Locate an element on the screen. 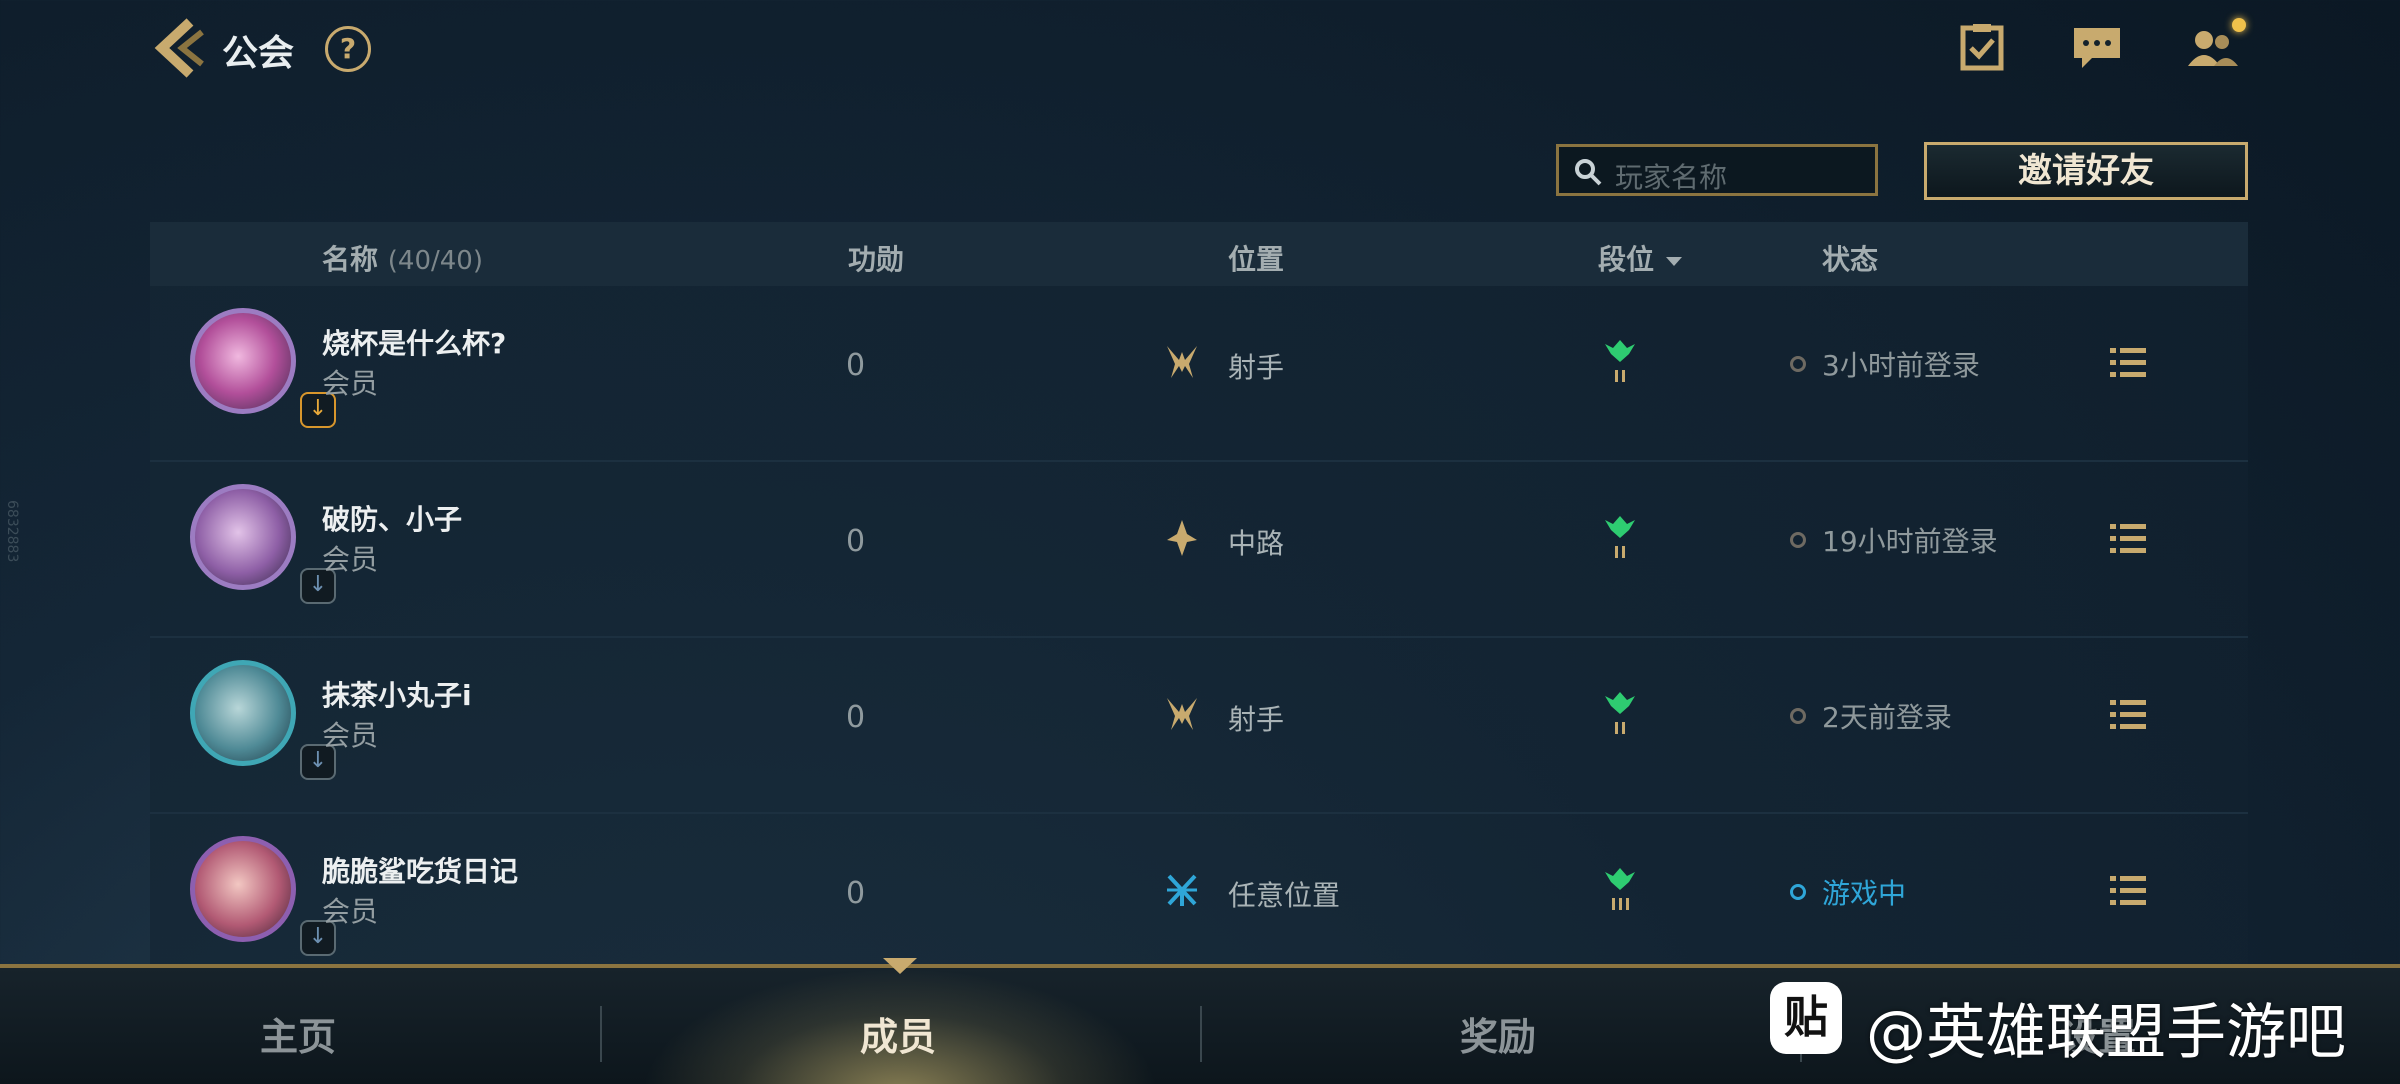 The height and width of the screenshot is (1084, 2400). column-status: 状态 is located at coordinates (1850, 258).